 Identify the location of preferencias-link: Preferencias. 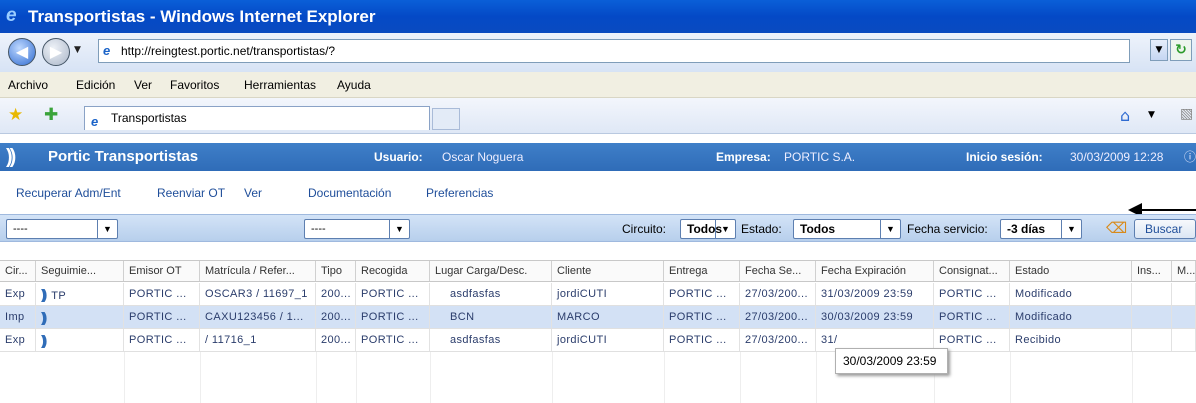
(459, 193).